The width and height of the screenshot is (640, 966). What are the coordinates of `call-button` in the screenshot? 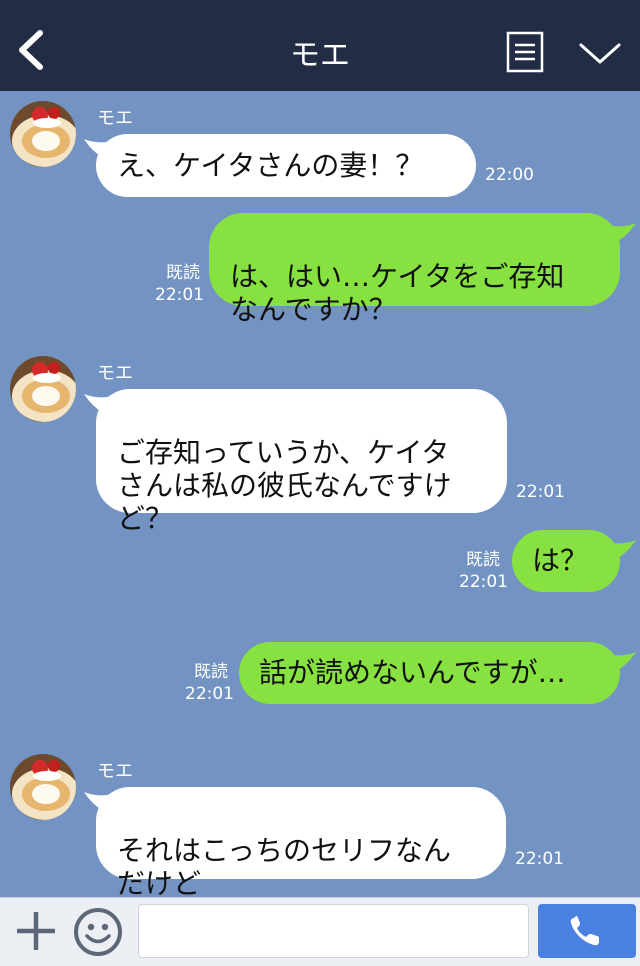 It's located at (587, 931).